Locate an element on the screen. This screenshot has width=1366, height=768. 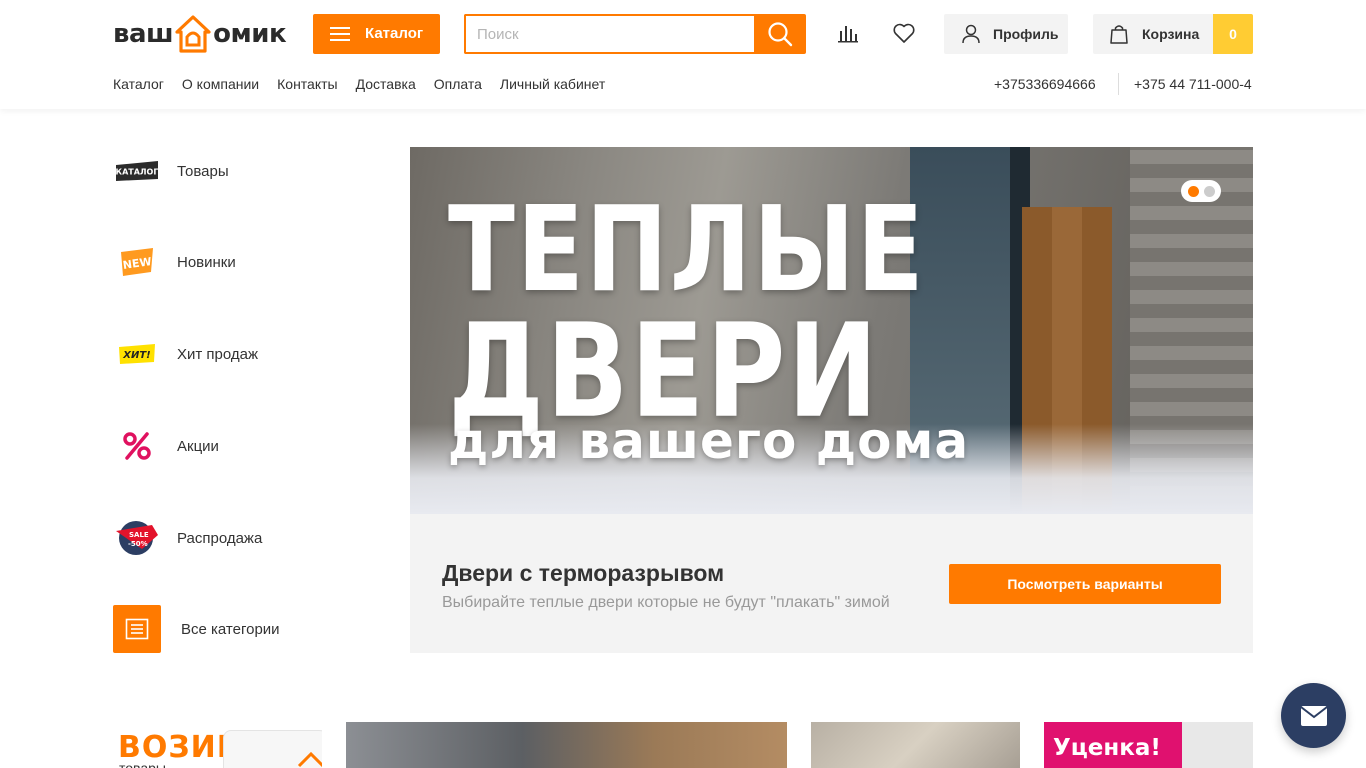
new-badge-icon: NEW is located at coordinates (137, 262).